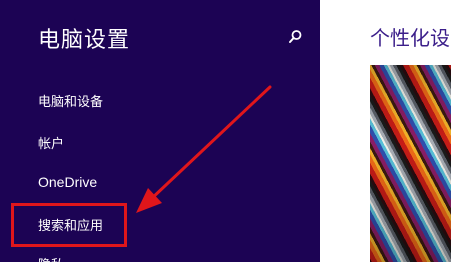 This screenshot has height=262, width=451. I want to click on lock-screen-preview-image, so click(410, 163).